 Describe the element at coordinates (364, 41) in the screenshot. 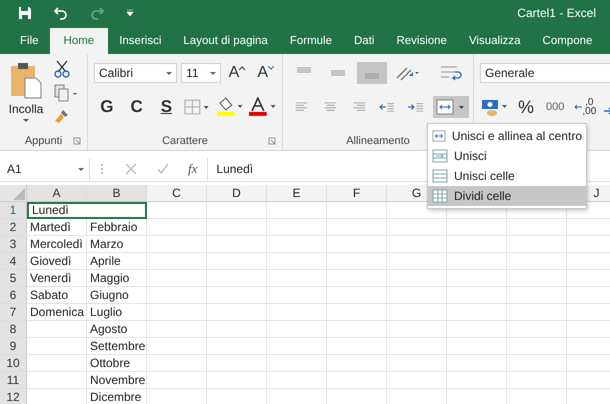

I see `ribbon-tab: Dati` at that location.